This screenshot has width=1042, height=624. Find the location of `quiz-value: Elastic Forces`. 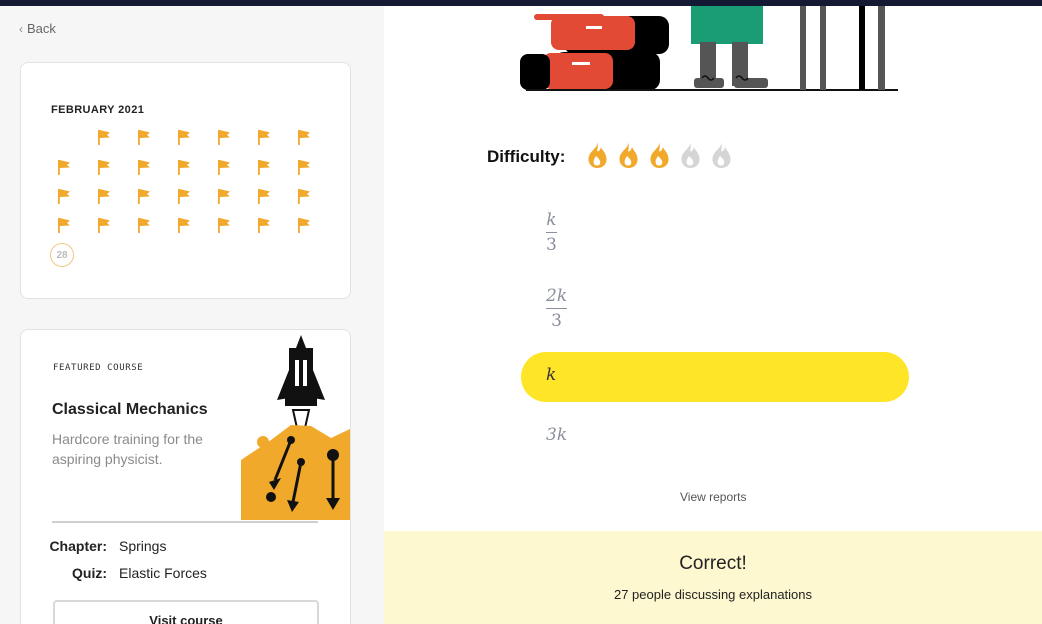

quiz-value: Elastic Forces is located at coordinates (163, 573).